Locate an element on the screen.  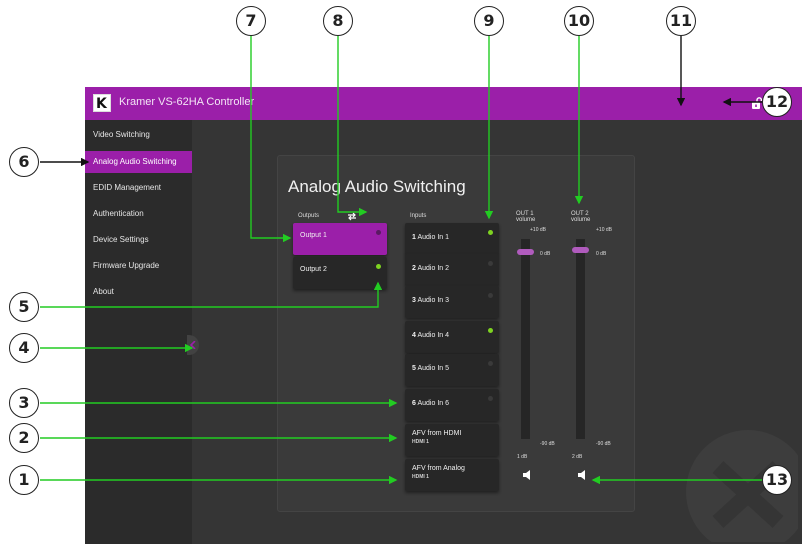
callout-12: 12 is located at coordinates (777, 102).